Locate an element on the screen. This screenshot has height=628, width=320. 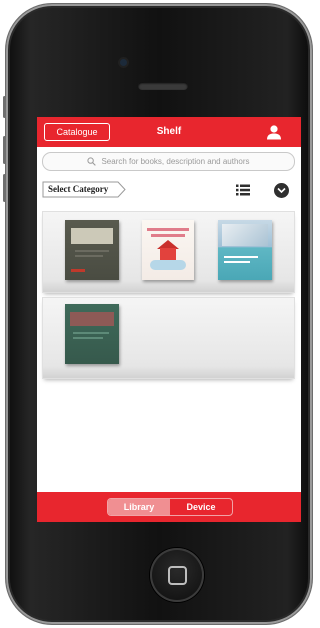
top-bar: Catalogue Shelf is located at coordinates (169, 132).